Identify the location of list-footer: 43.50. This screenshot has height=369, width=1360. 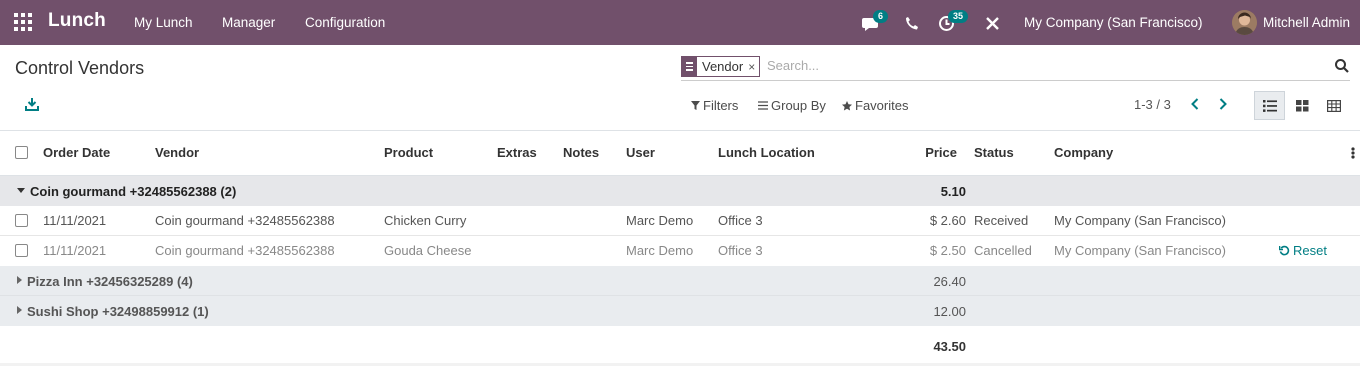
(680, 346).